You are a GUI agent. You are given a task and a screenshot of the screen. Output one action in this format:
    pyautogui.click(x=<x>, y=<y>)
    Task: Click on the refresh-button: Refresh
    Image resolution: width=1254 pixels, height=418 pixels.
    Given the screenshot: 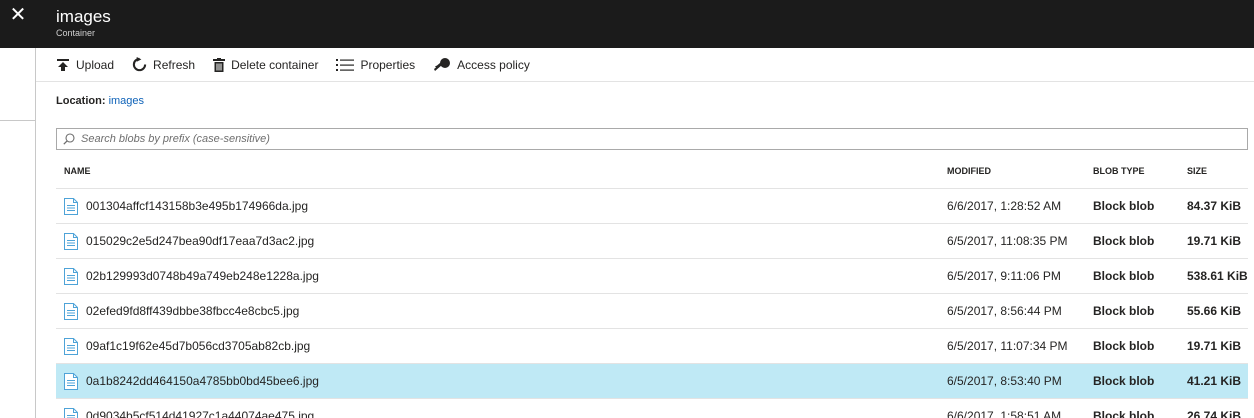 What is the action you would take?
    pyautogui.click(x=163, y=65)
    